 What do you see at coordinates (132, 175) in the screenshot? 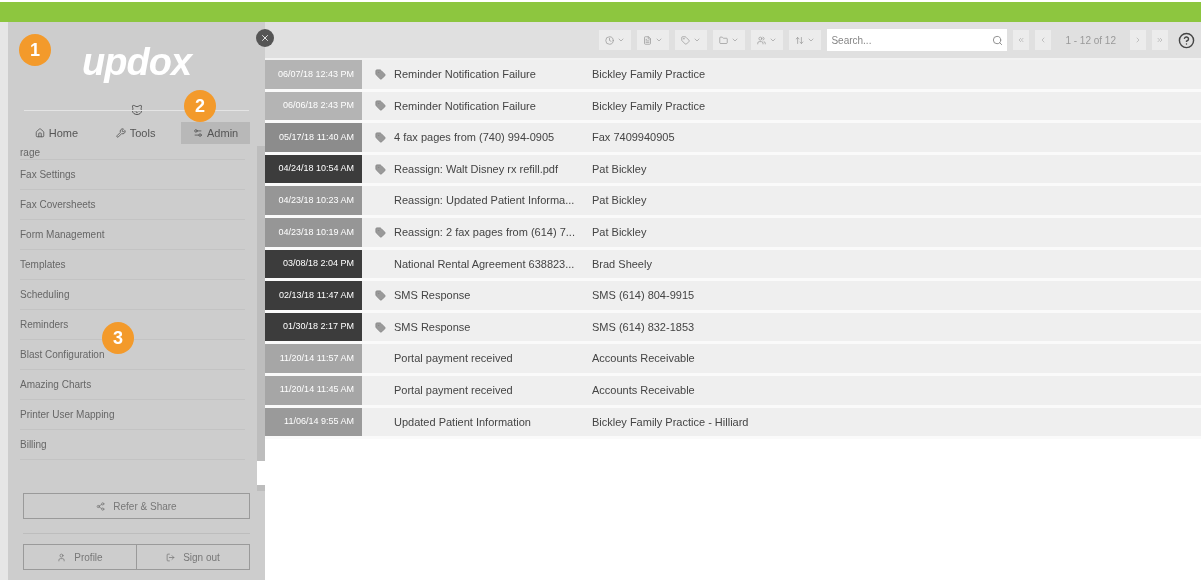
I see `menu-item: Fax Settings` at bounding box center [132, 175].